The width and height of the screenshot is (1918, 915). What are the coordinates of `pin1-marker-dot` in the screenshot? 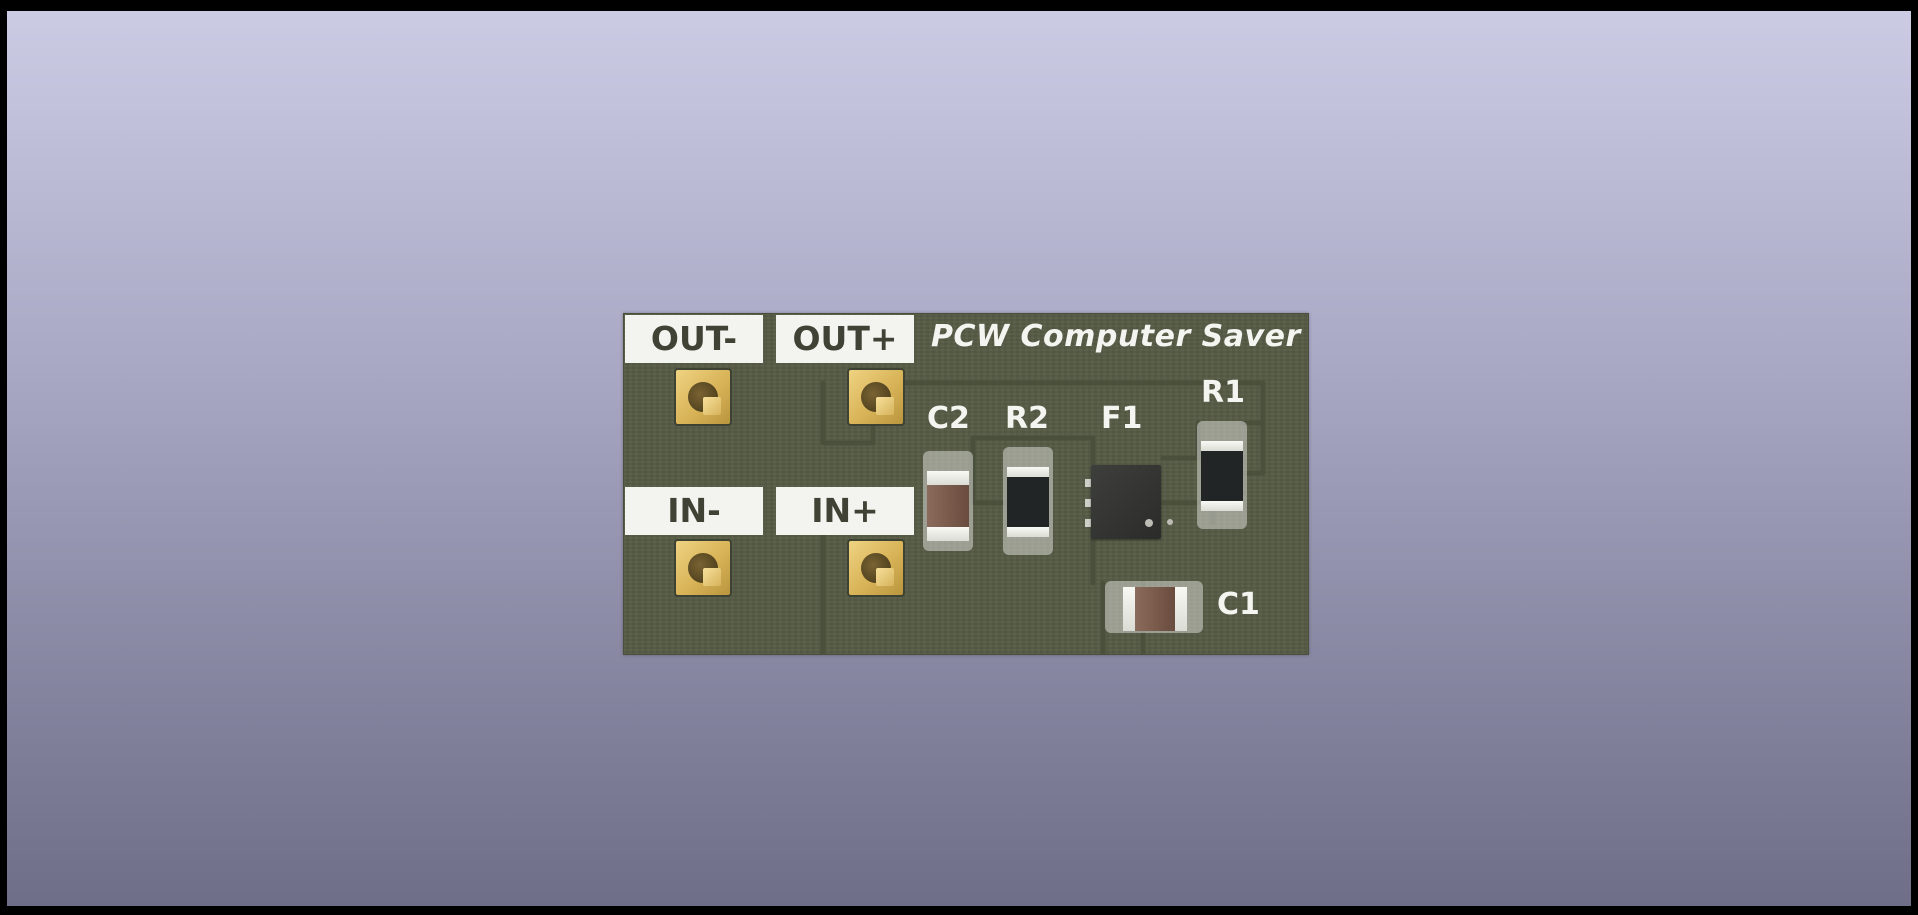 It's located at (1170, 522).